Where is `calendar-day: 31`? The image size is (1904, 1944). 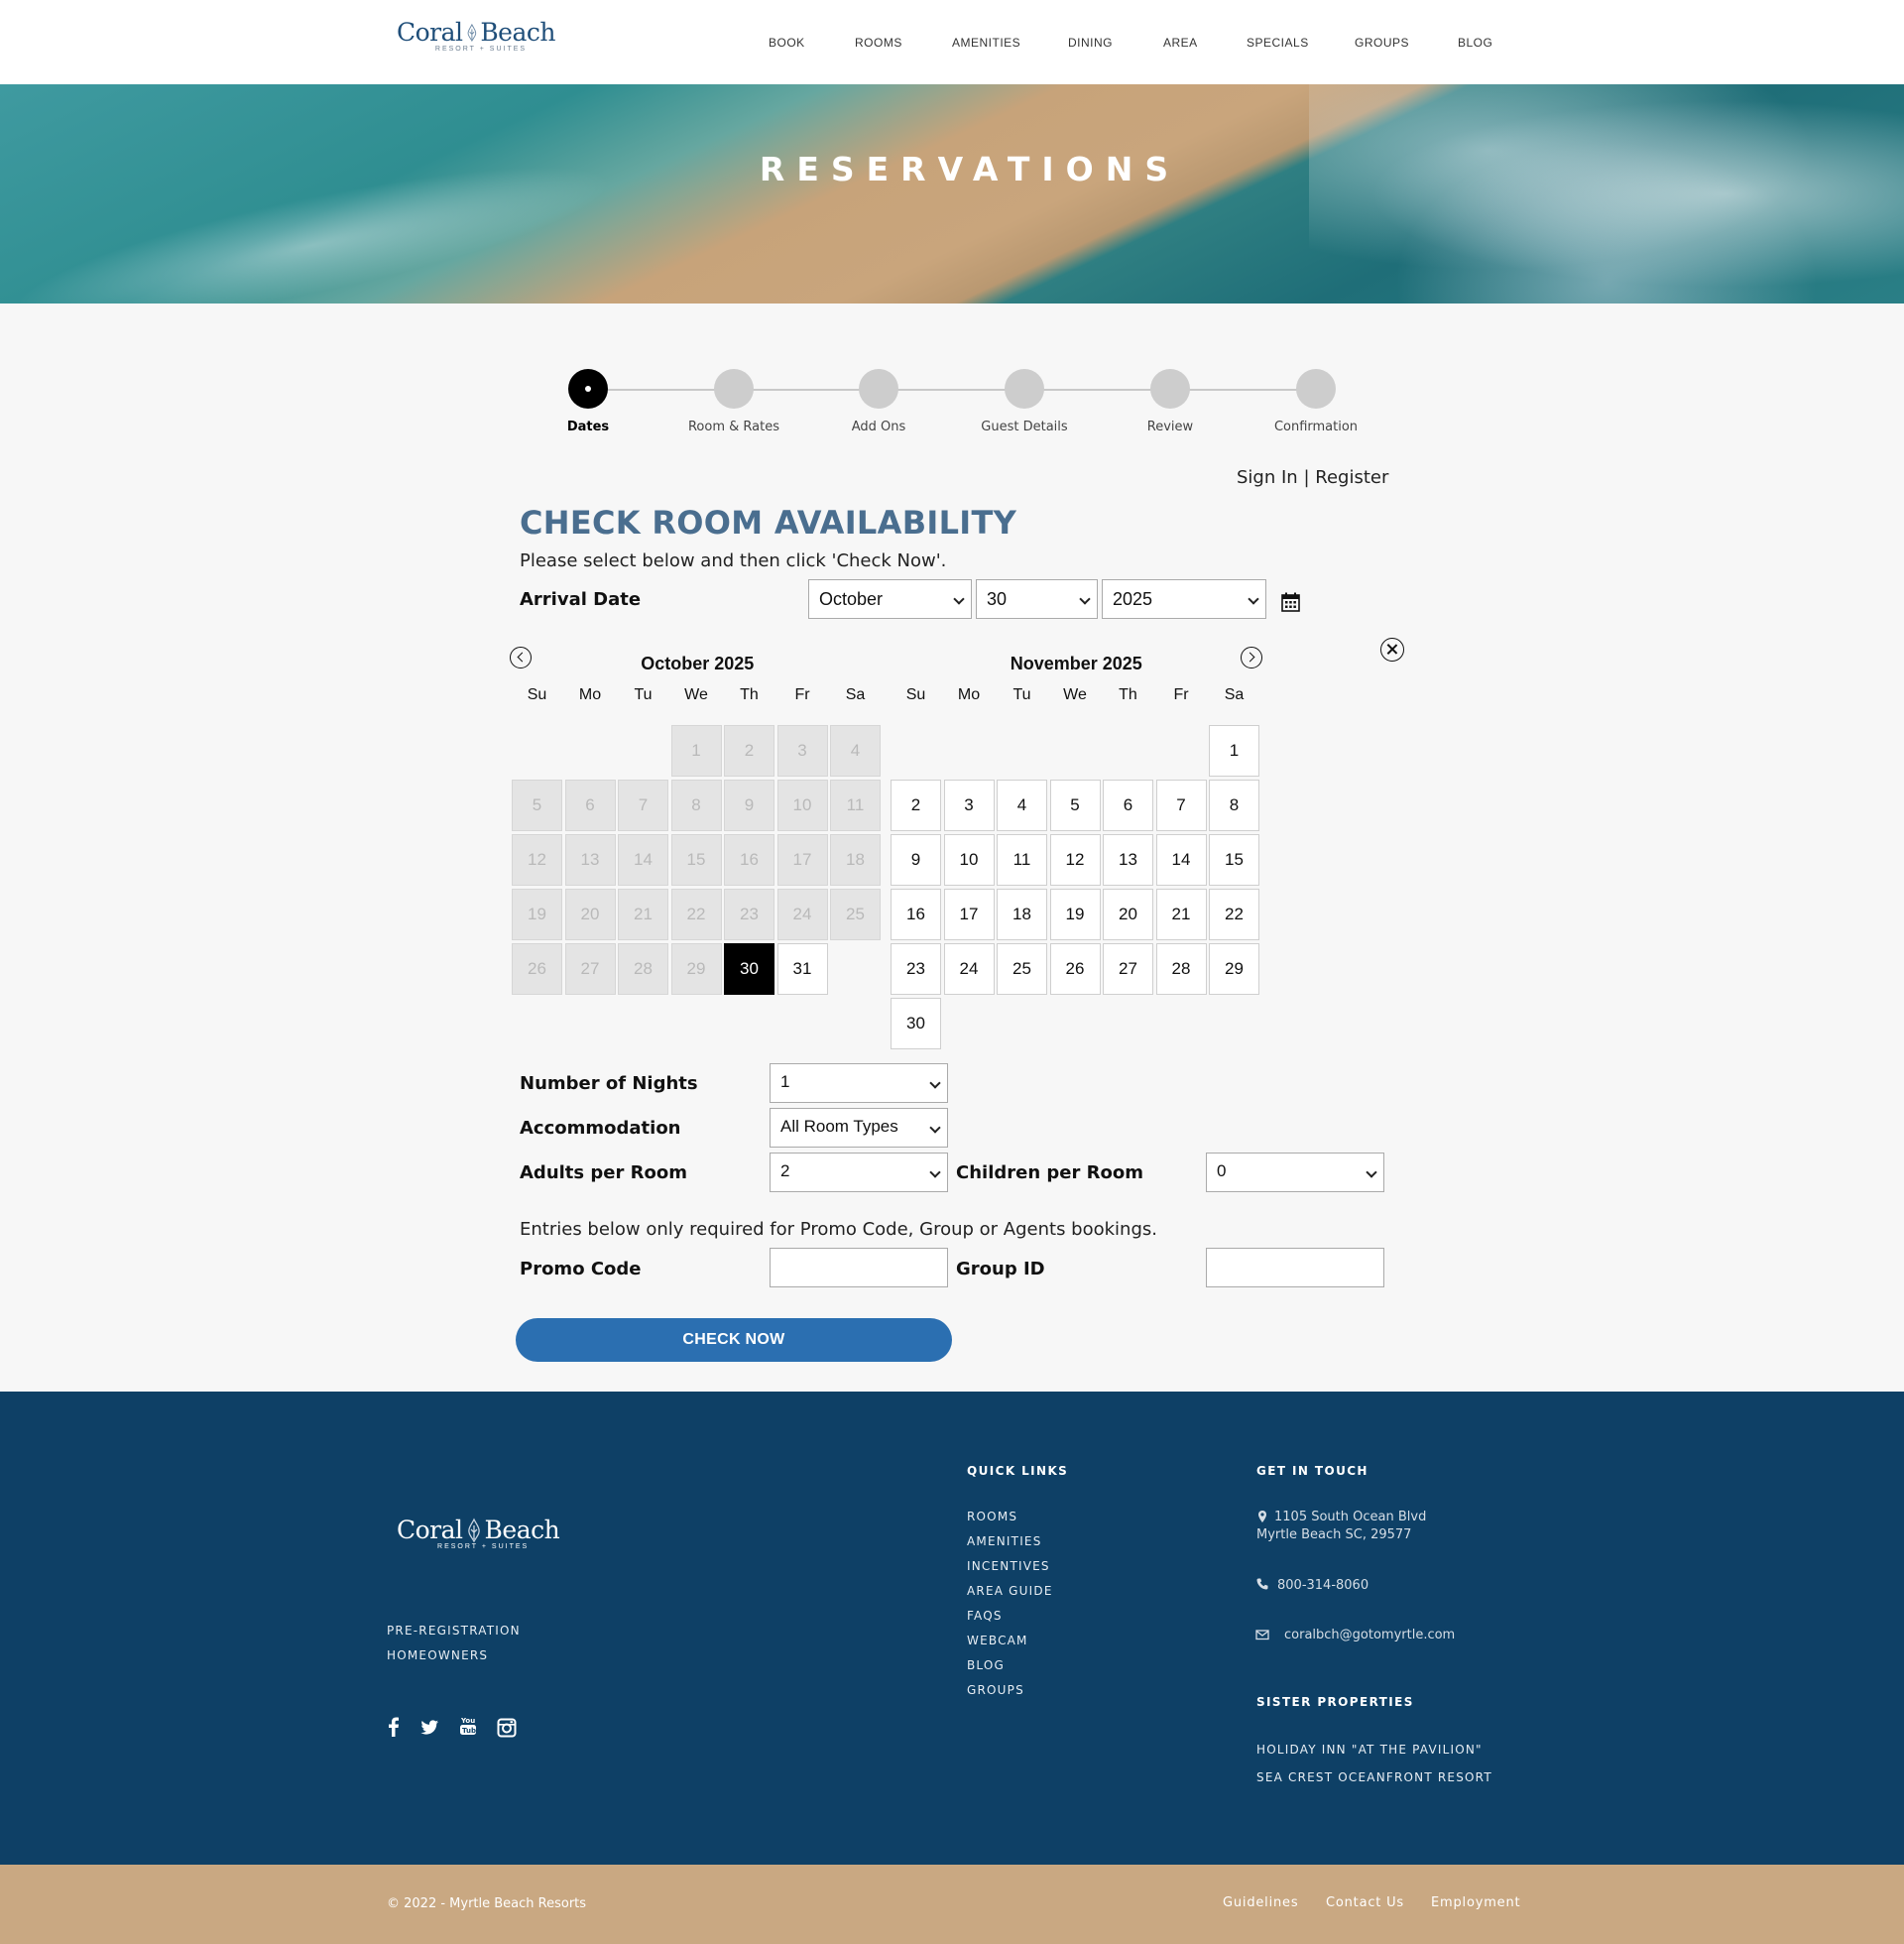
calendar-day: 31 is located at coordinates (802, 969).